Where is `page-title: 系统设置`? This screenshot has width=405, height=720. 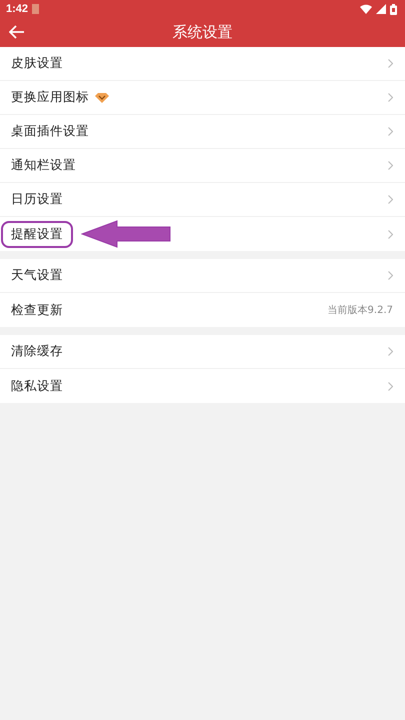 page-title: 系统设置 is located at coordinates (202, 32).